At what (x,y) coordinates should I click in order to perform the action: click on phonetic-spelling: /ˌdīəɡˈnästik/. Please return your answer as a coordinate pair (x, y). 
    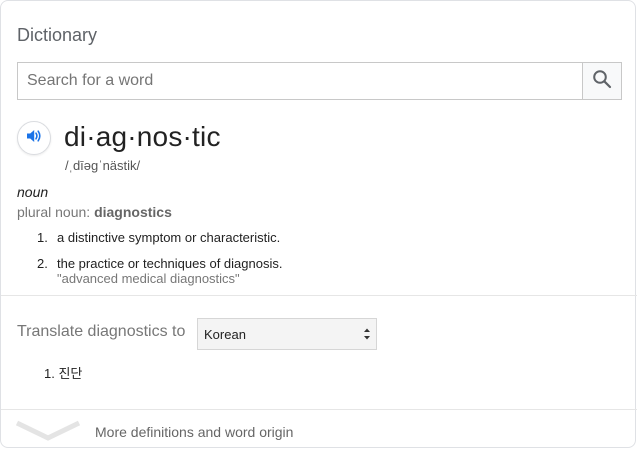
    Looking at the image, I should click on (103, 165).